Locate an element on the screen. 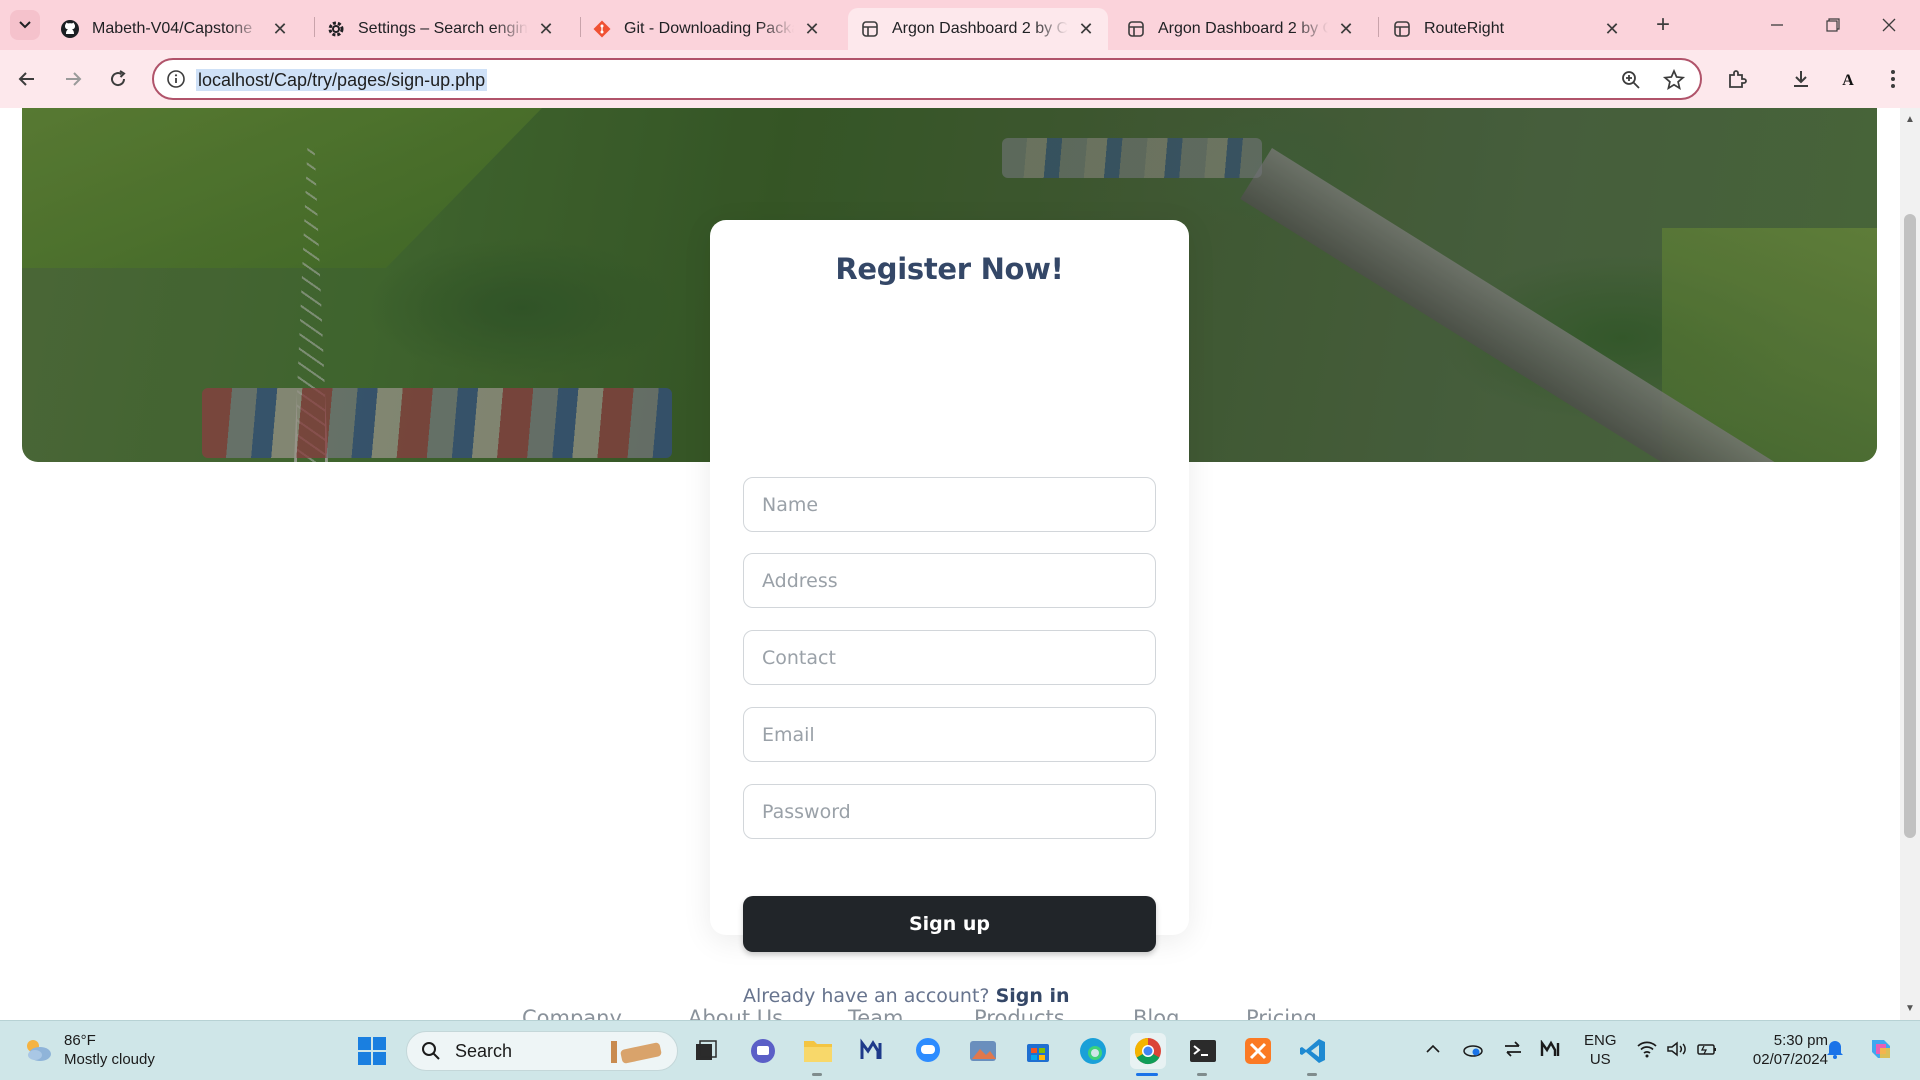 This screenshot has width=1920, height=1080. tab-title: RouteRight is located at coordinates (1464, 28).